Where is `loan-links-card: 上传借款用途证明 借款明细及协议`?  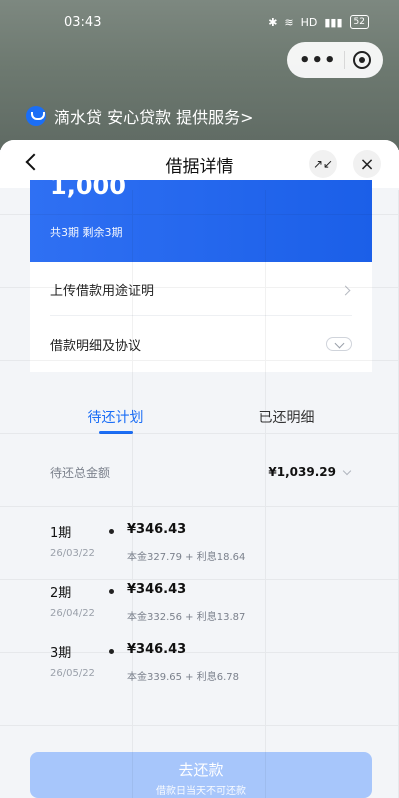 loan-links-card: 上传借款用途证明 借款明细及协议 is located at coordinates (201, 317).